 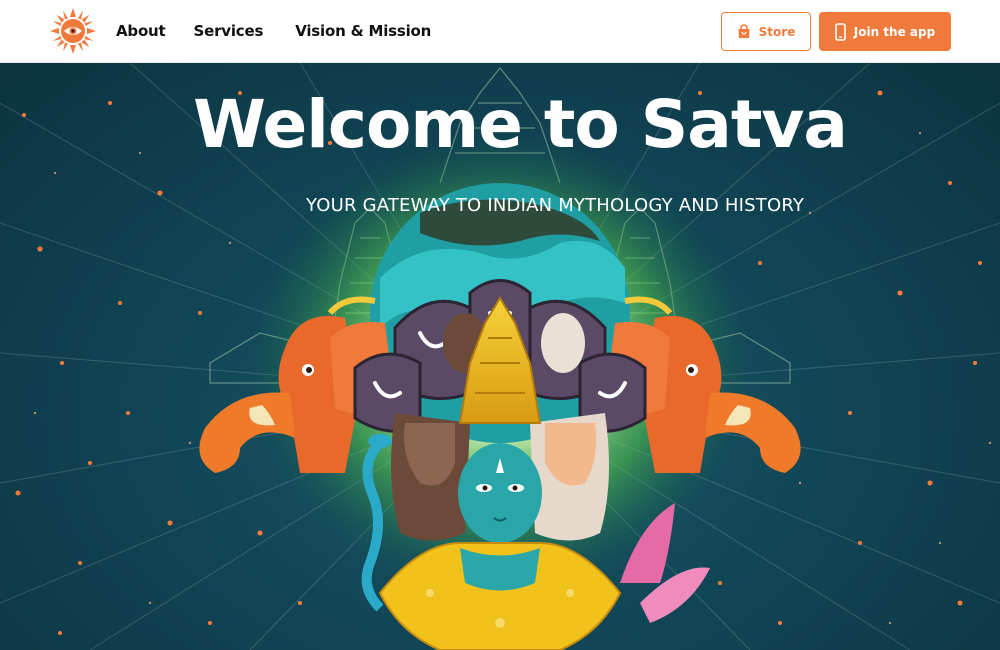 I want to click on join-app-button-label: Join the app, so click(x=894, y=31).